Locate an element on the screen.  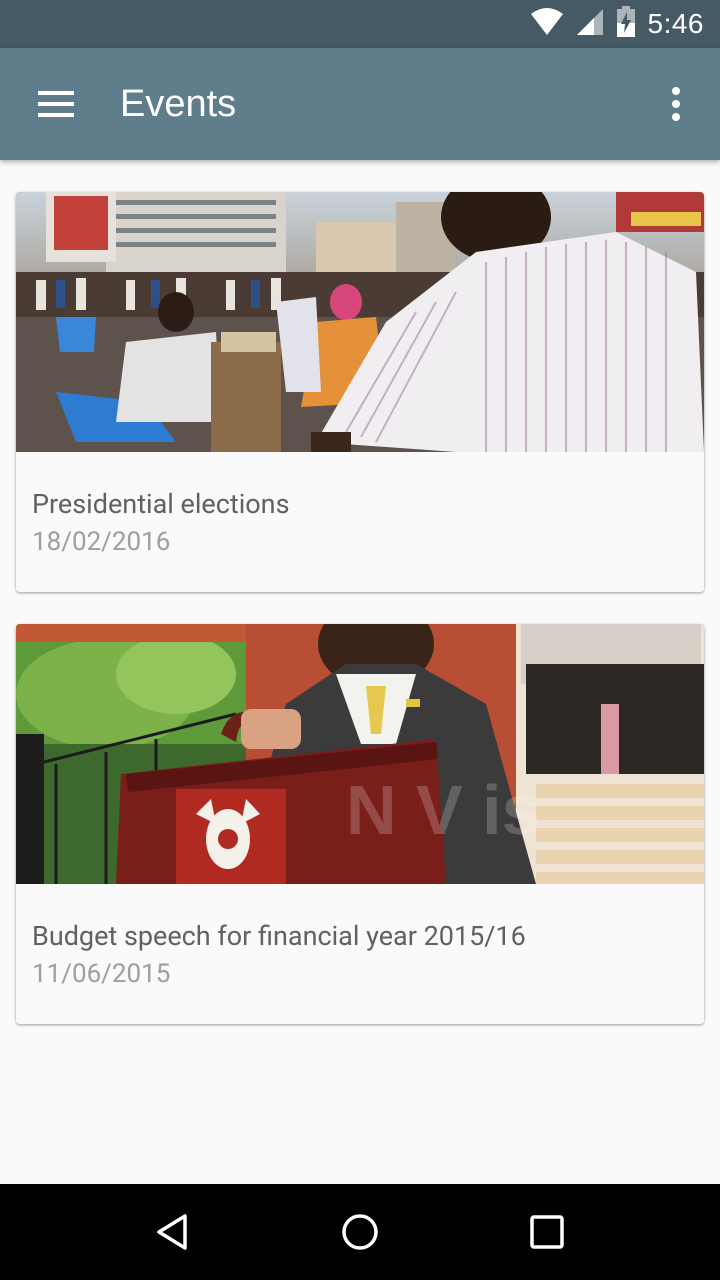
event-card-body: Presidential elections 18/02/2016 is located at coordinates (360, 522).